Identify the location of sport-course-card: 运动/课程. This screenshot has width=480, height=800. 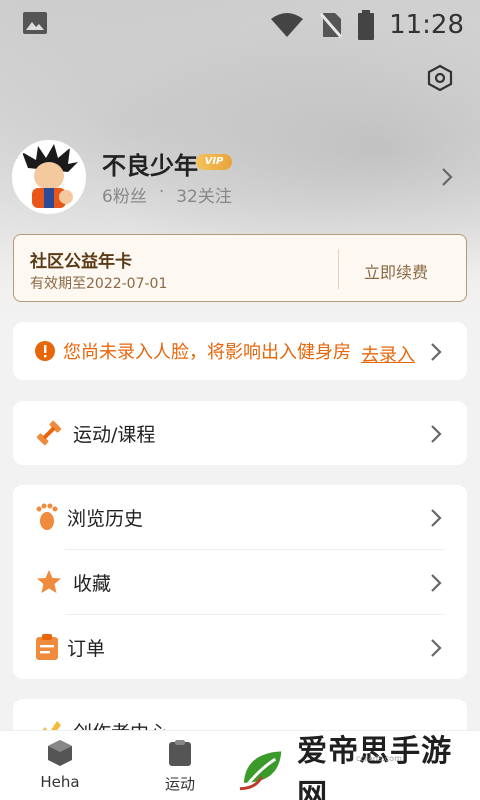
(240, 433).